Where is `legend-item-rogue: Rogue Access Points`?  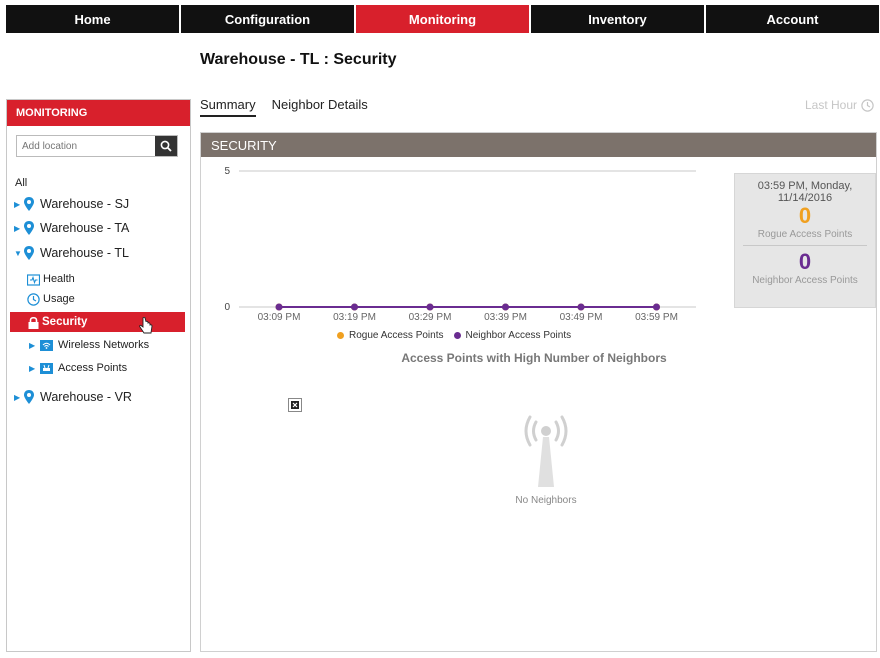 legend-item-rogue: Rogue Access Points is located at coordinates (390, 335).